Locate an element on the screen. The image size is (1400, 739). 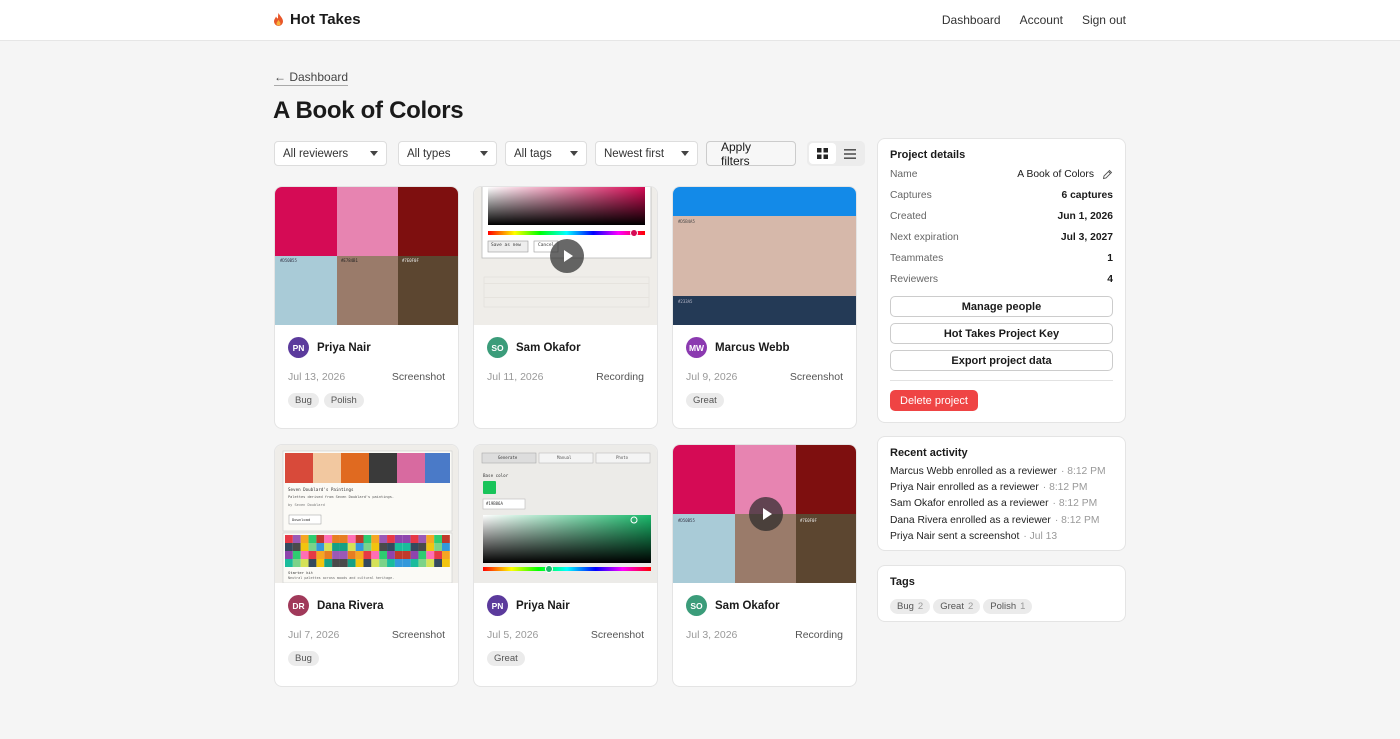
detail-label: Reviewers is located at coordinates (914, 279).